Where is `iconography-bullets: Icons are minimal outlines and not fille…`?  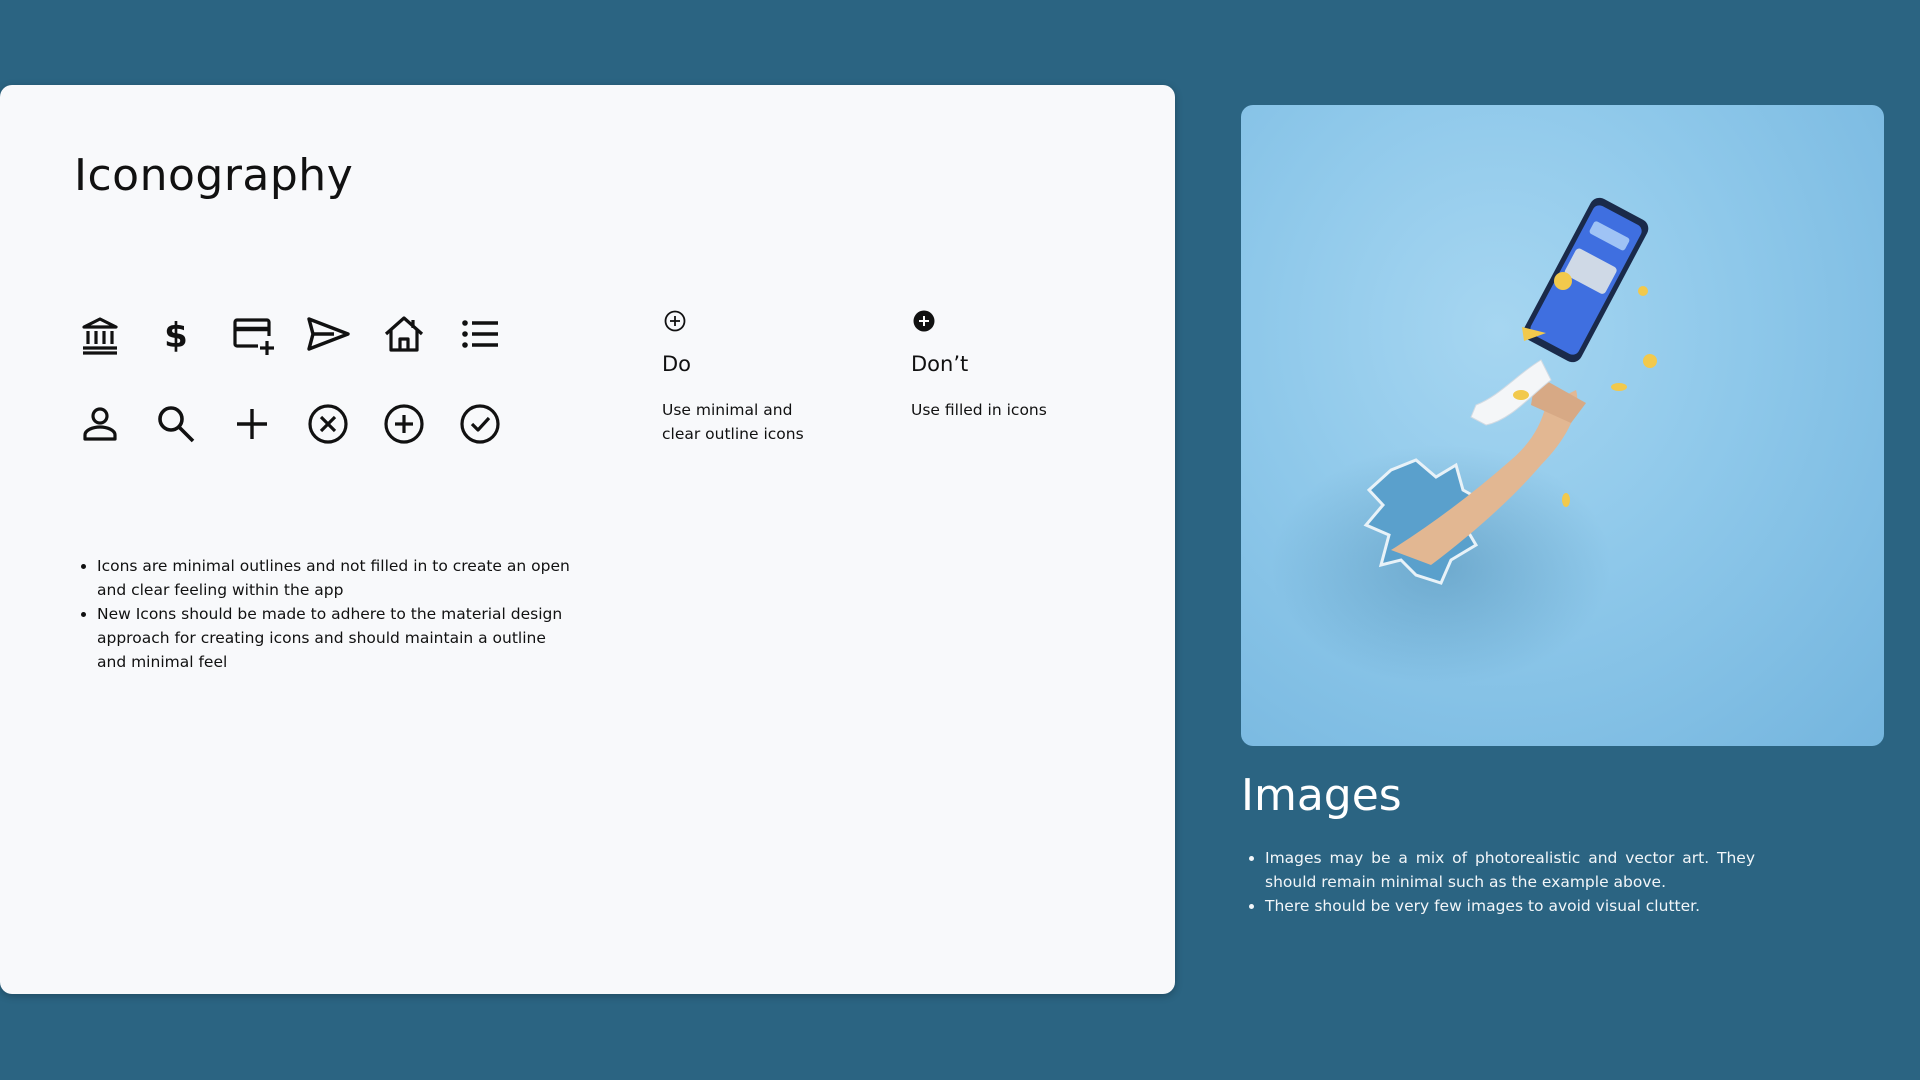 iconography-bullets: Icons are minimal outlines and not fille… is located at coordinates (328, 614).